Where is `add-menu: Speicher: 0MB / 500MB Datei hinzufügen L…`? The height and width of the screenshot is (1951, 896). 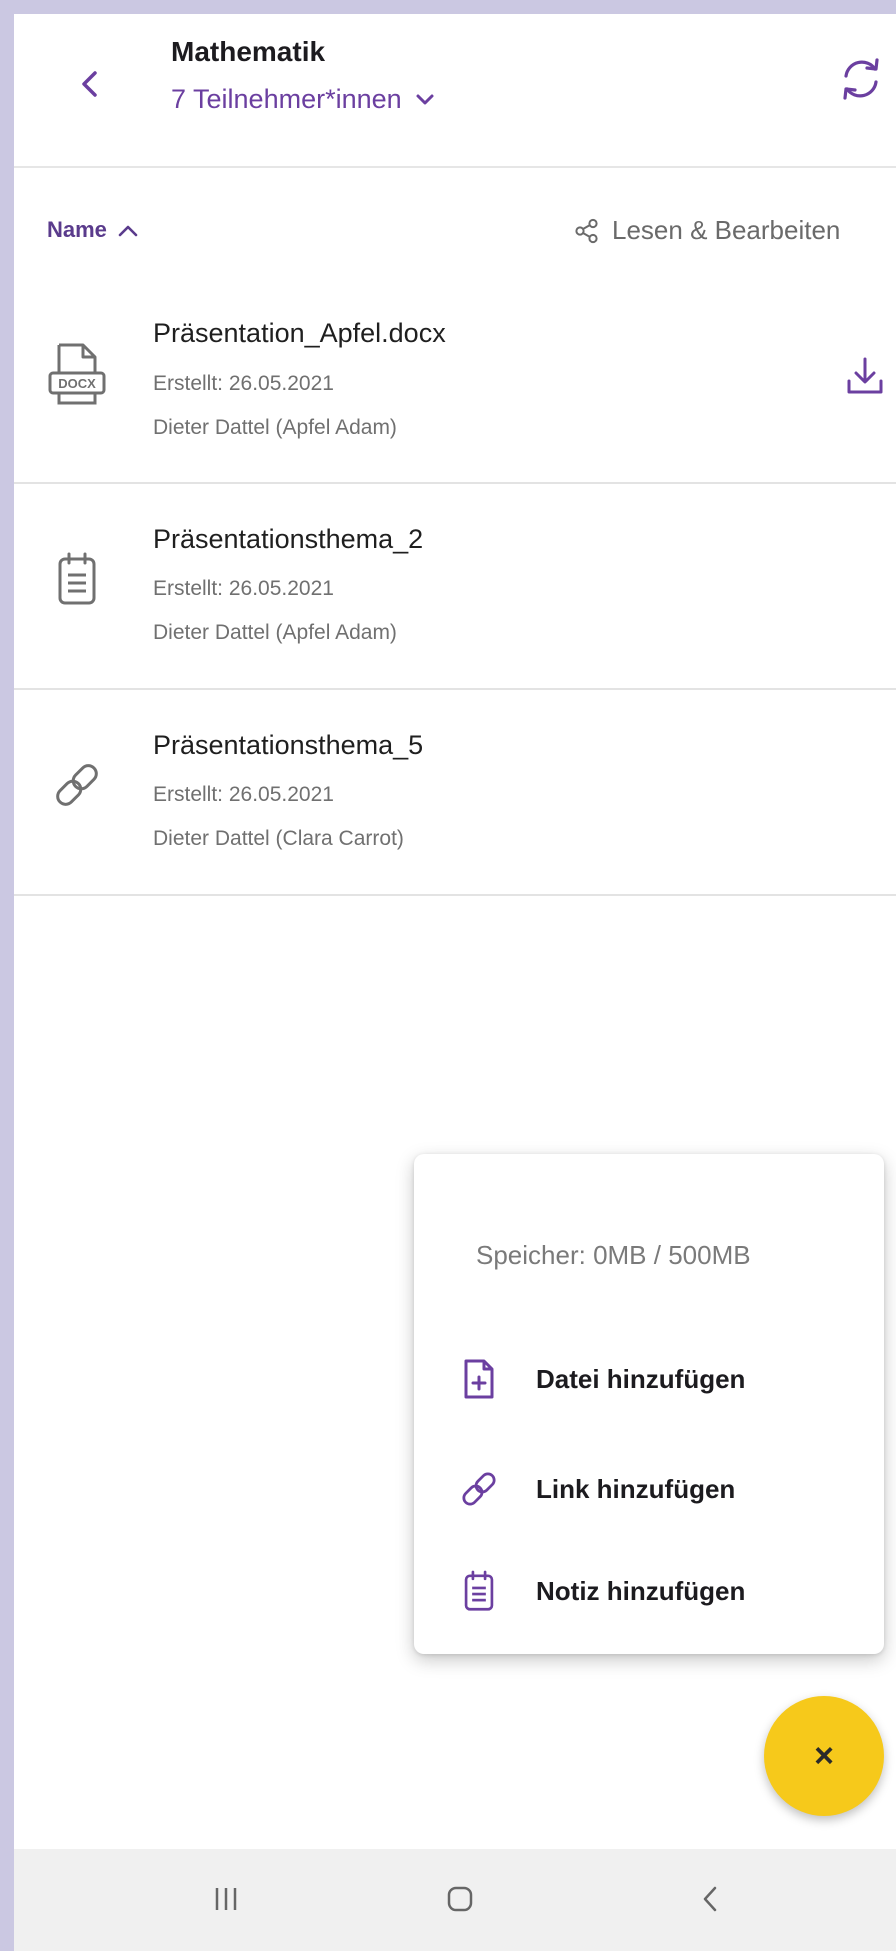
add-menu: Speicher: 0MB / 500MB Datei hinzufügen L… is located at coordinates (649, 1404).